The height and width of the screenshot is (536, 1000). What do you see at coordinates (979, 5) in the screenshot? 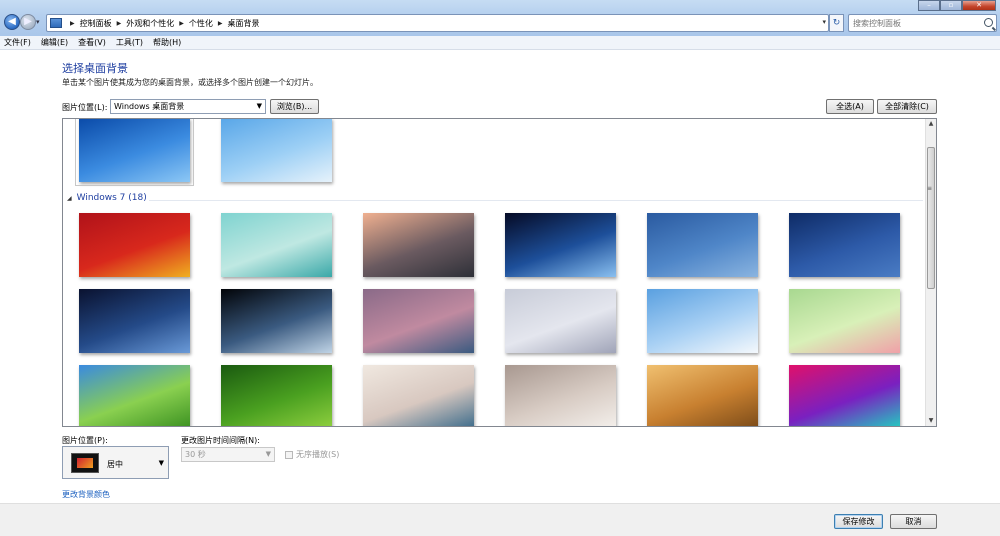
I see `close-button: ✕` at bounding box center [979, 5].